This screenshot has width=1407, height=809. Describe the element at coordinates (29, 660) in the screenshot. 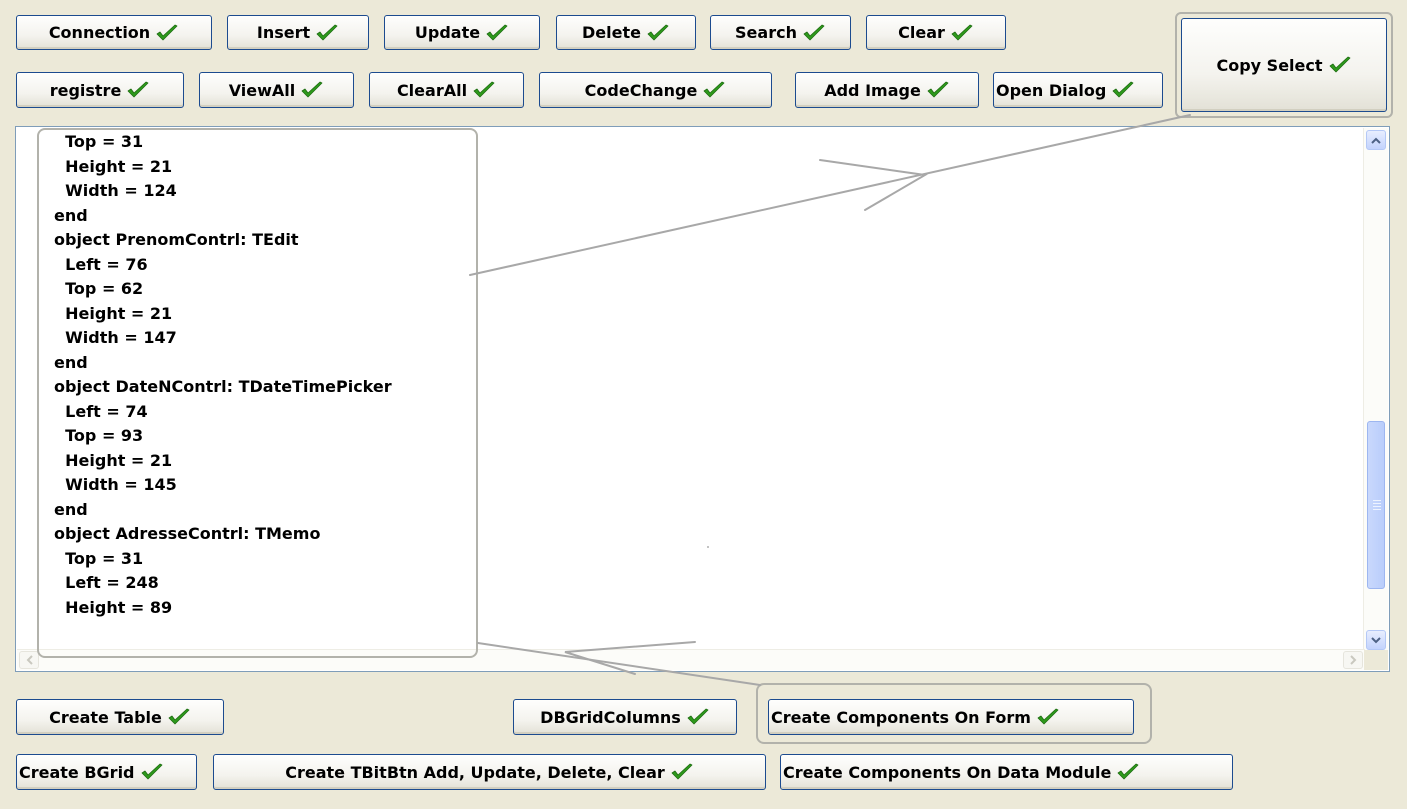

I see `scroll-left-arrow-icon` at that location.